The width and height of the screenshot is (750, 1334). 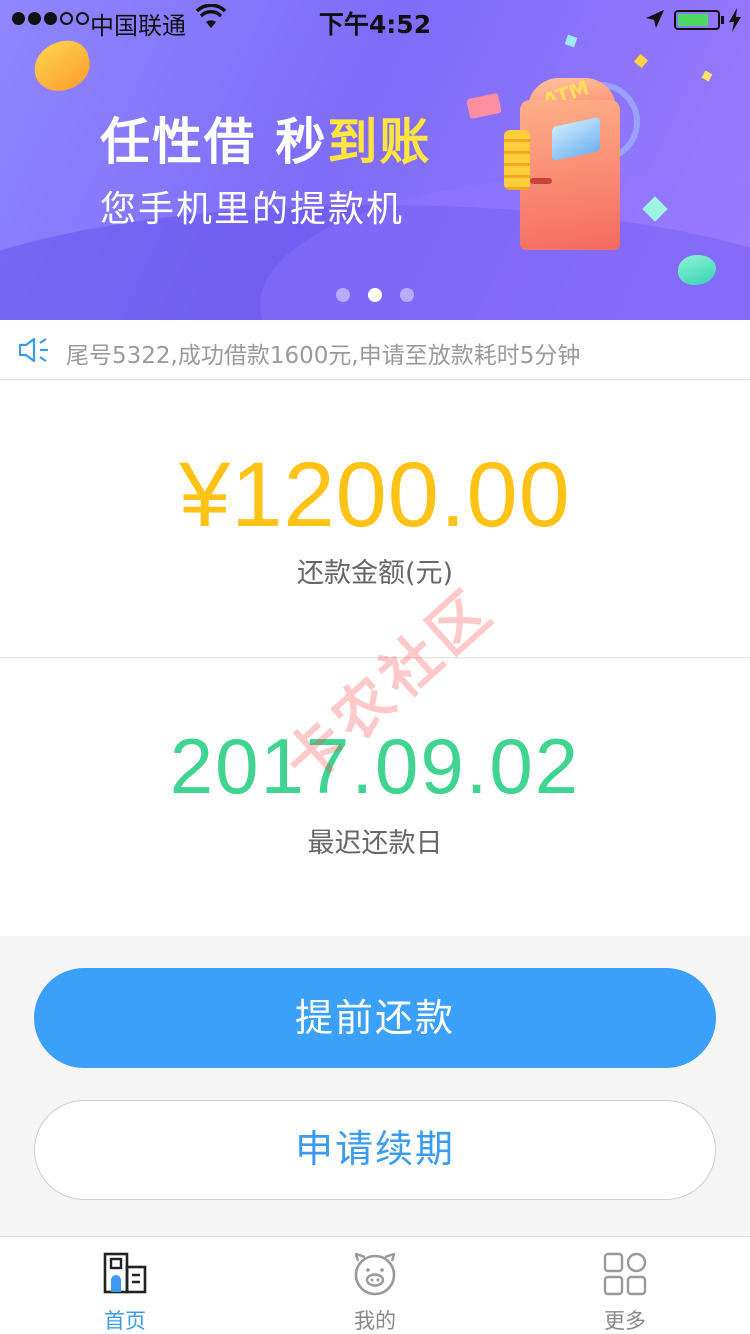 I want to click on tab-mine: 我的, so click(x=375, y=1285).